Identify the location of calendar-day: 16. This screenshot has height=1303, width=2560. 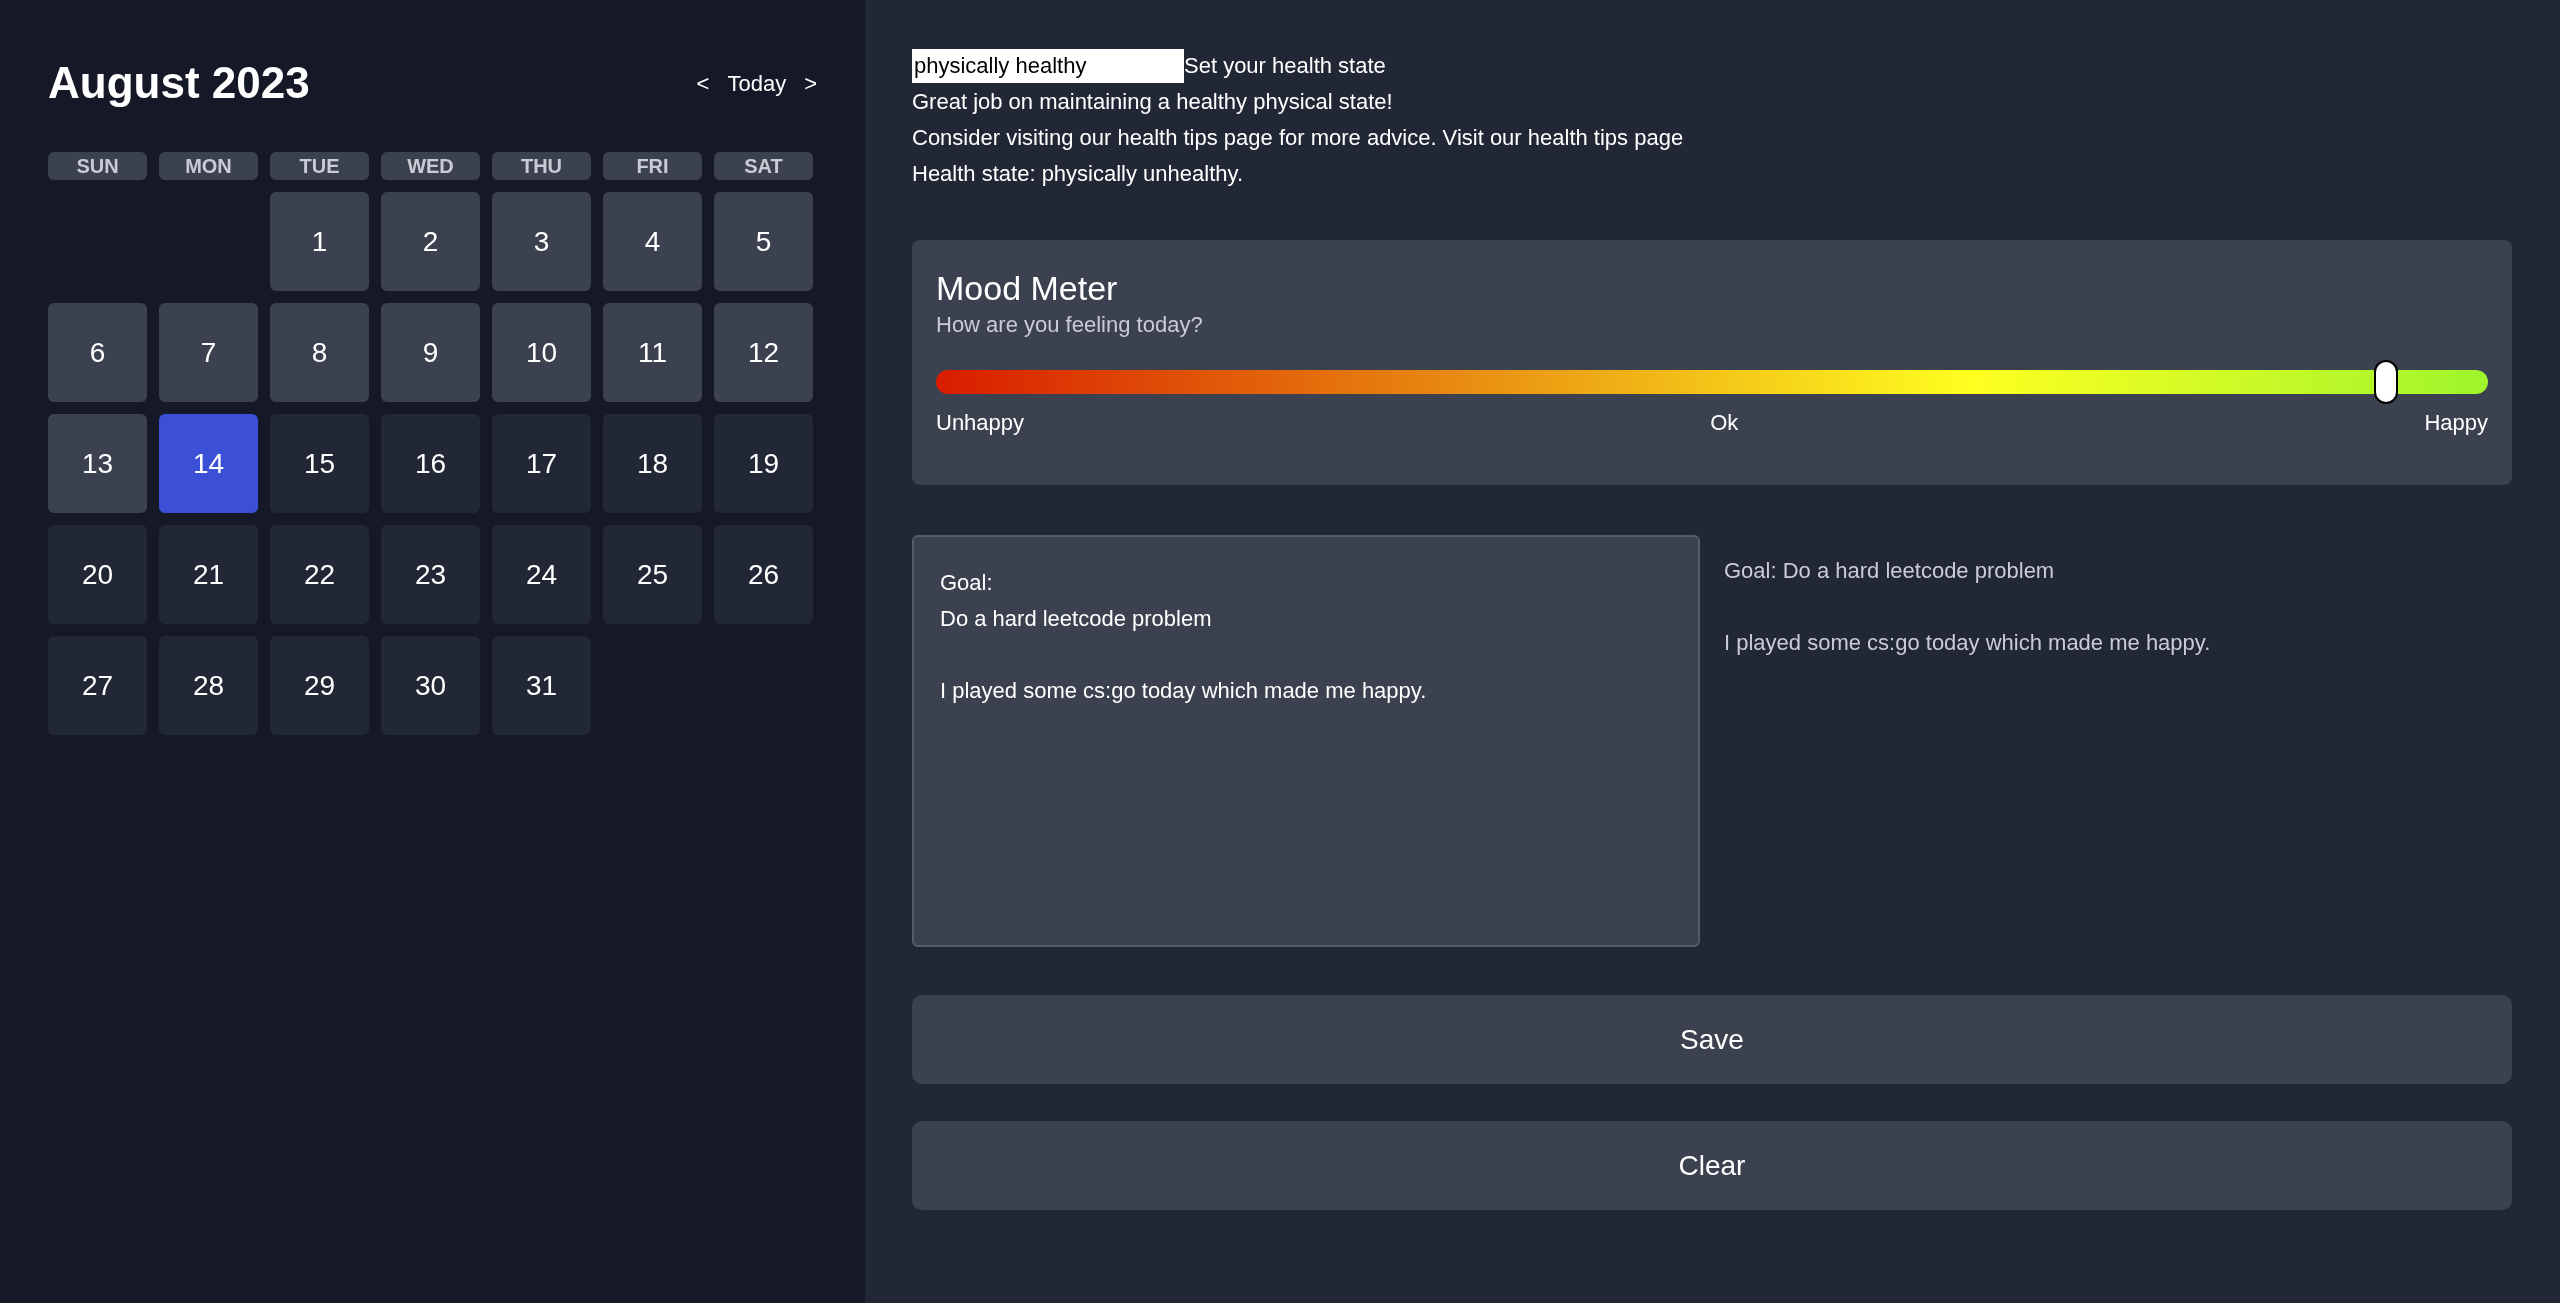
(430, 463).